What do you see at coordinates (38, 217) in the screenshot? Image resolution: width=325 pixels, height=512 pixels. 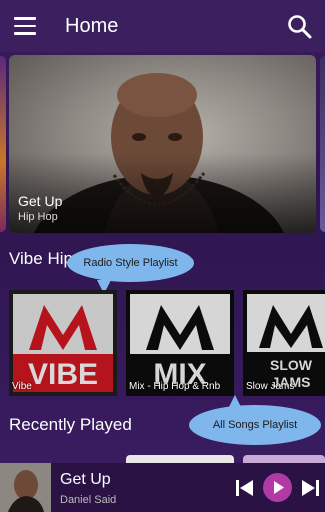 I see `featured-track-genre: Hip Hop` at bounding box center [38, 217].